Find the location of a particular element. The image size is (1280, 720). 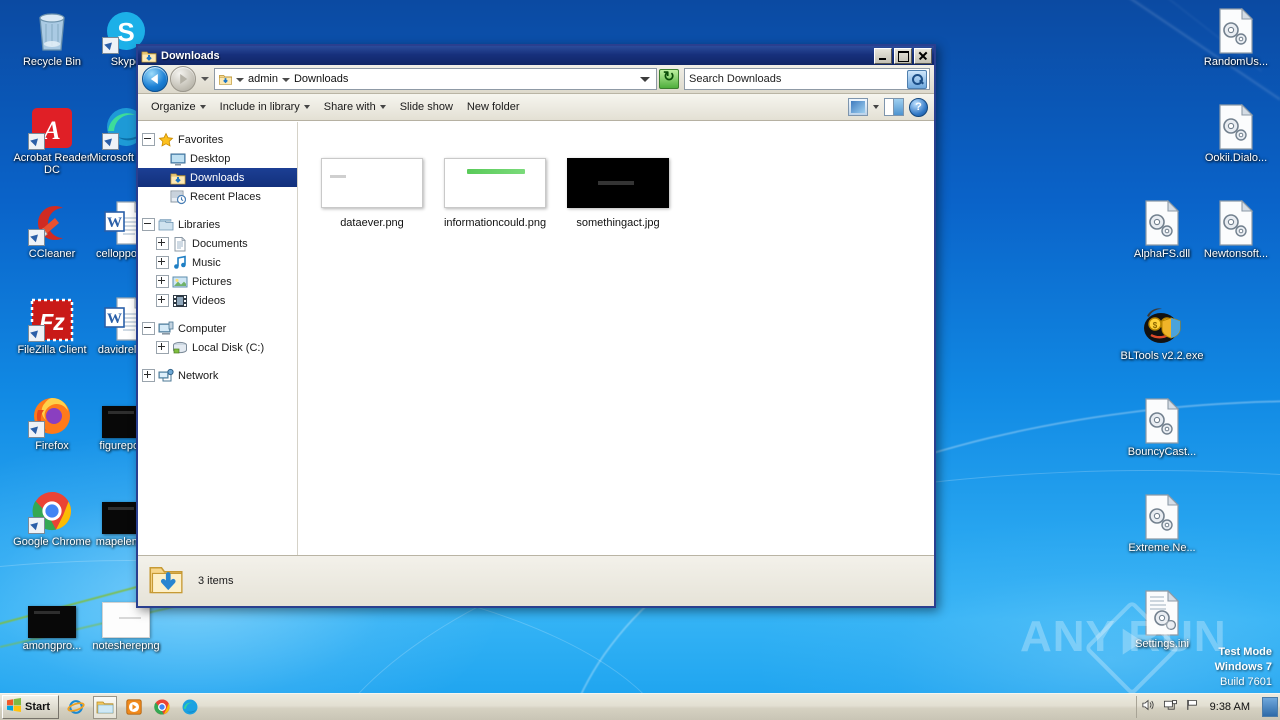

slide-show-button: Slide show is located at coordinates (426, 107).